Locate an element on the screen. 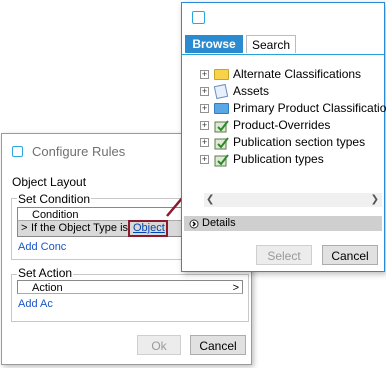 This screenshot has height=368, width=386. horizontal-scrollbar: ❮ ❯ is located at coordinates (293, 200).